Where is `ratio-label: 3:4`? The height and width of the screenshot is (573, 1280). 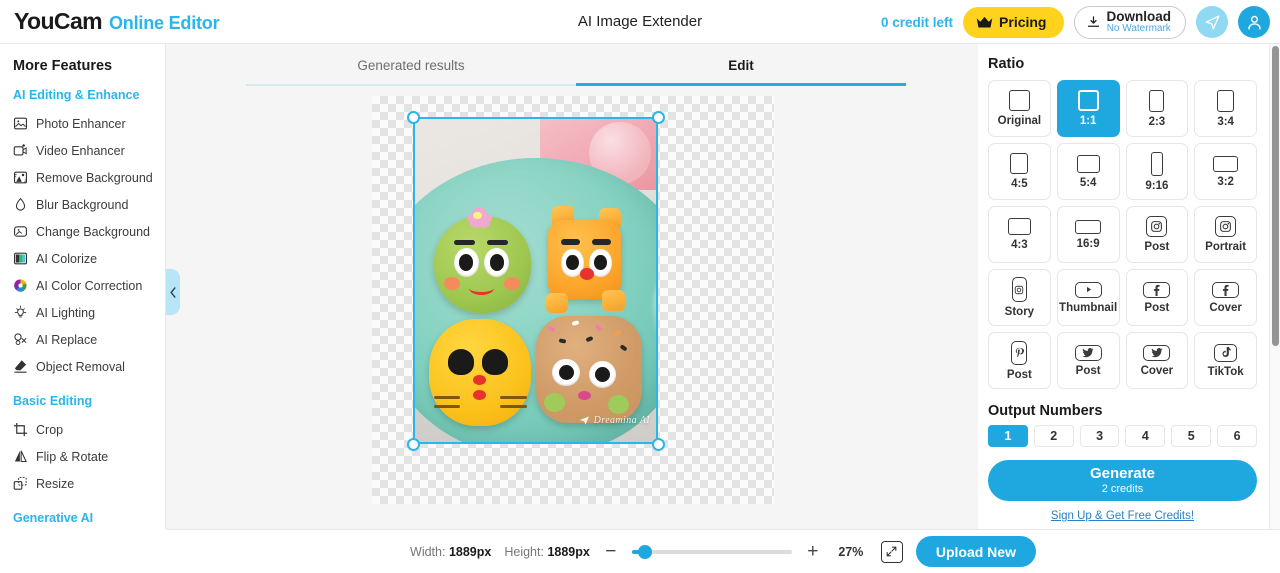
ratio-label: 3:4 is located at coordinates (1225, 121).